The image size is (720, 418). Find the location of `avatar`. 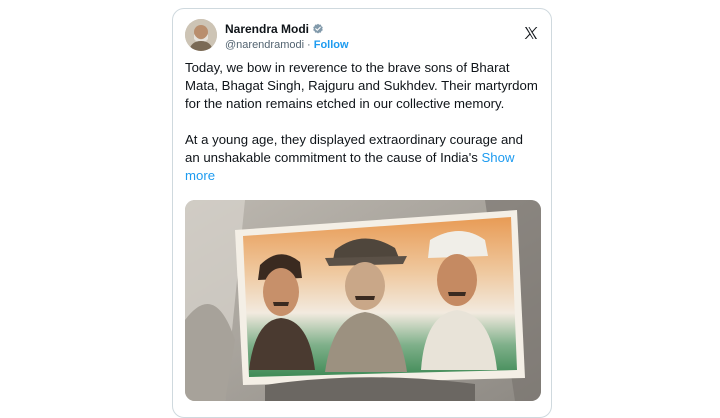

avatar is located at coordinates (201, 35).